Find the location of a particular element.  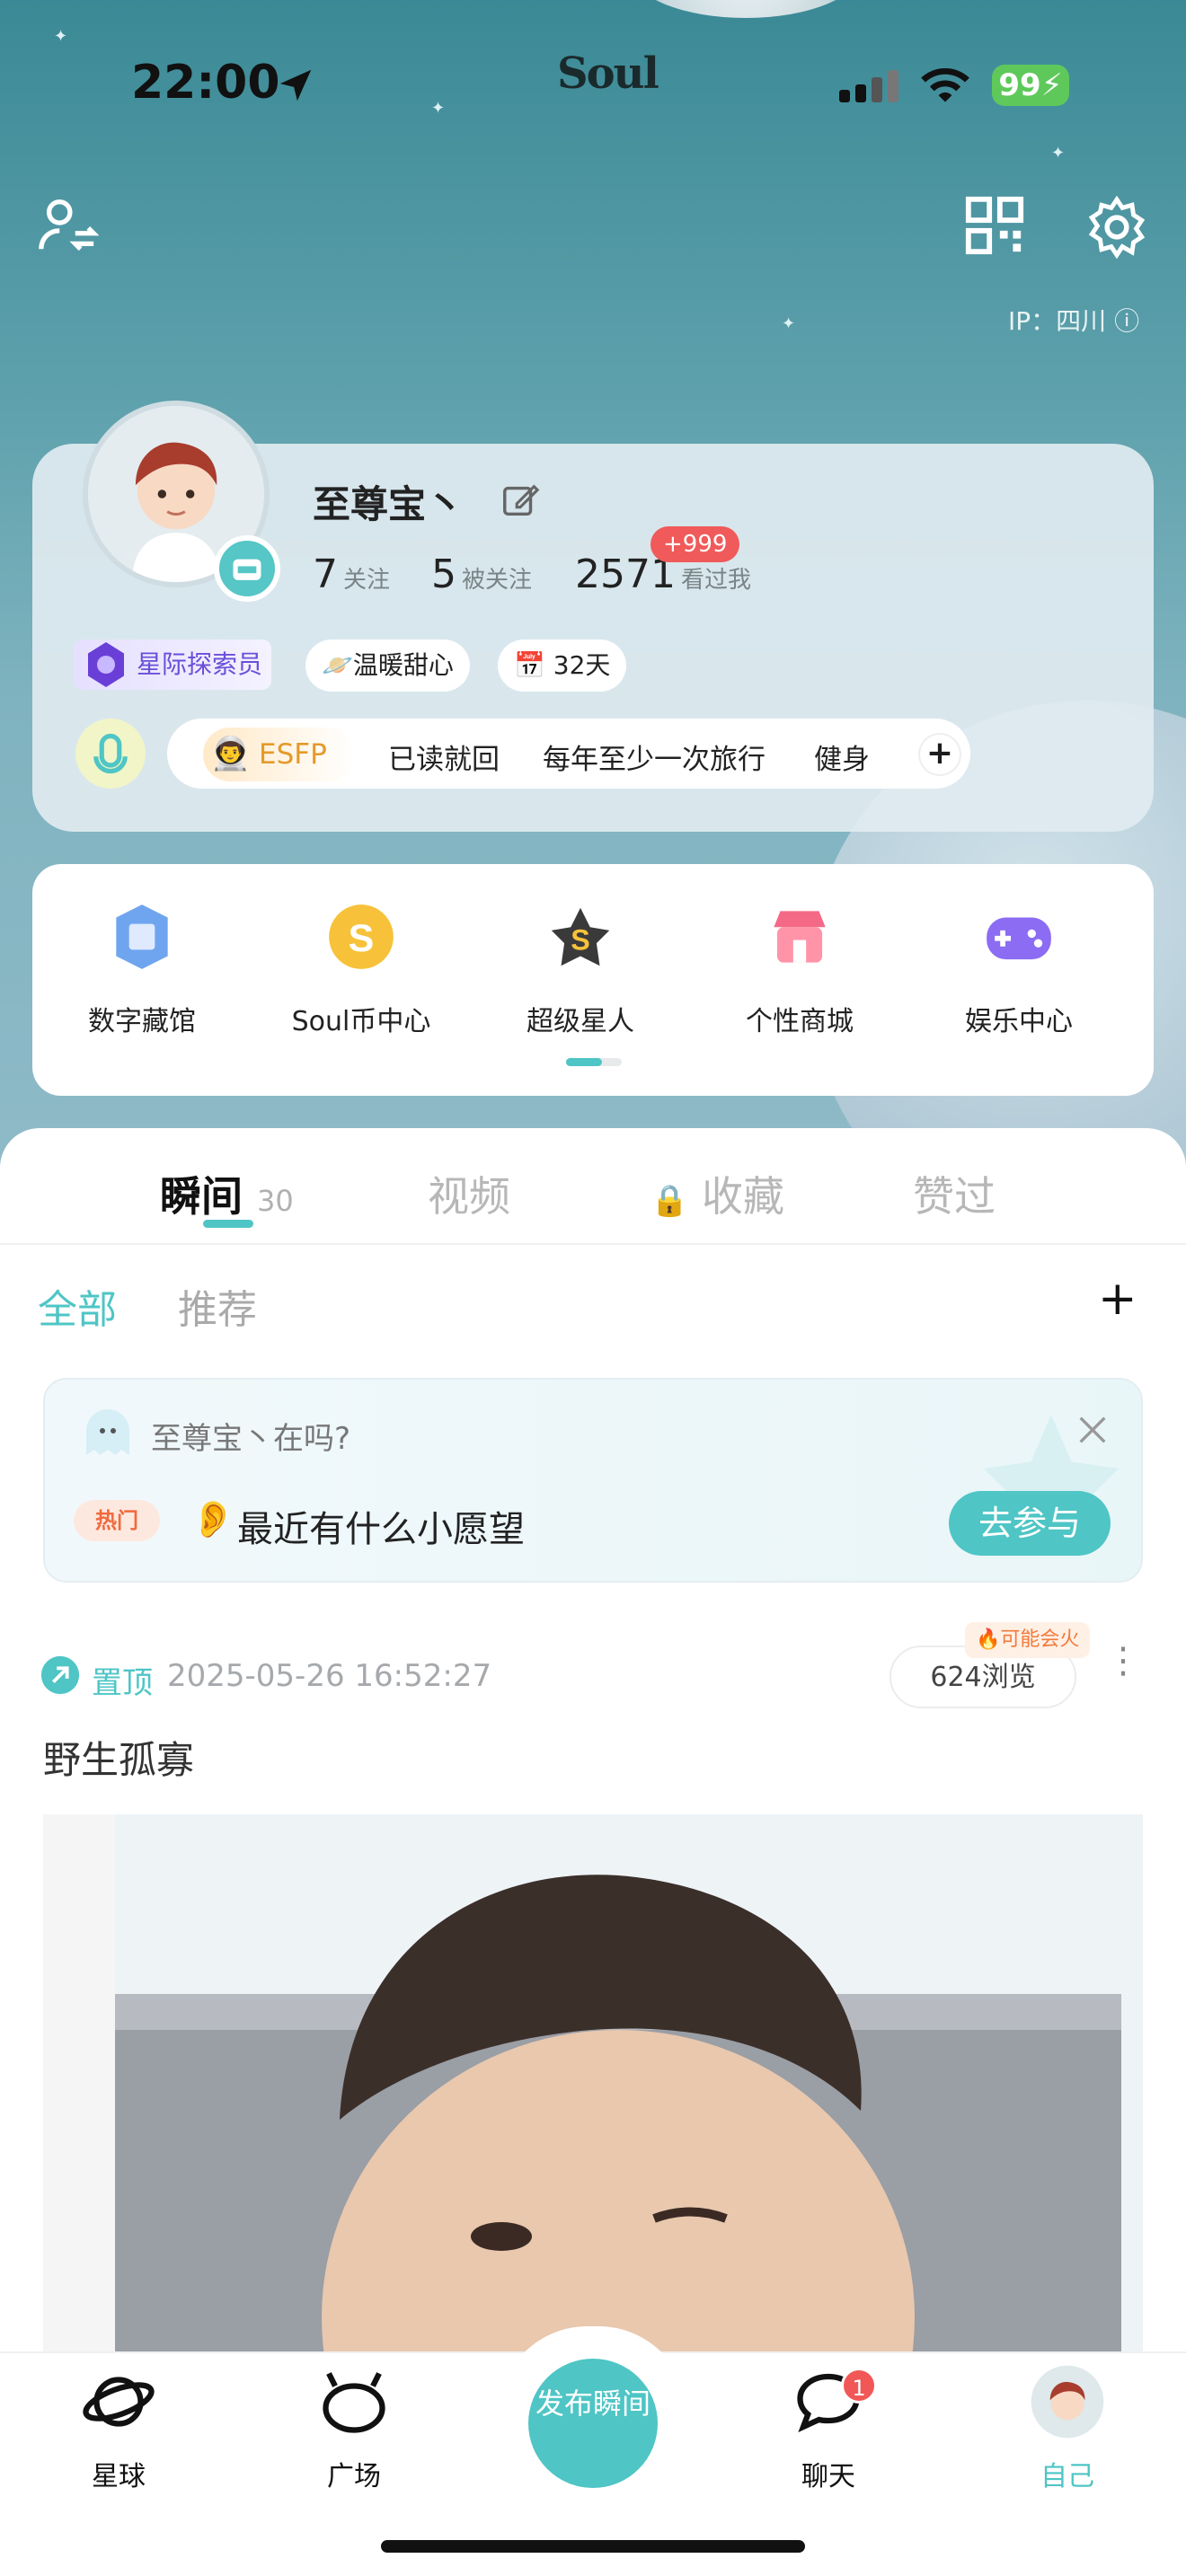

planet-icon is located at coordinates (119, 2402).